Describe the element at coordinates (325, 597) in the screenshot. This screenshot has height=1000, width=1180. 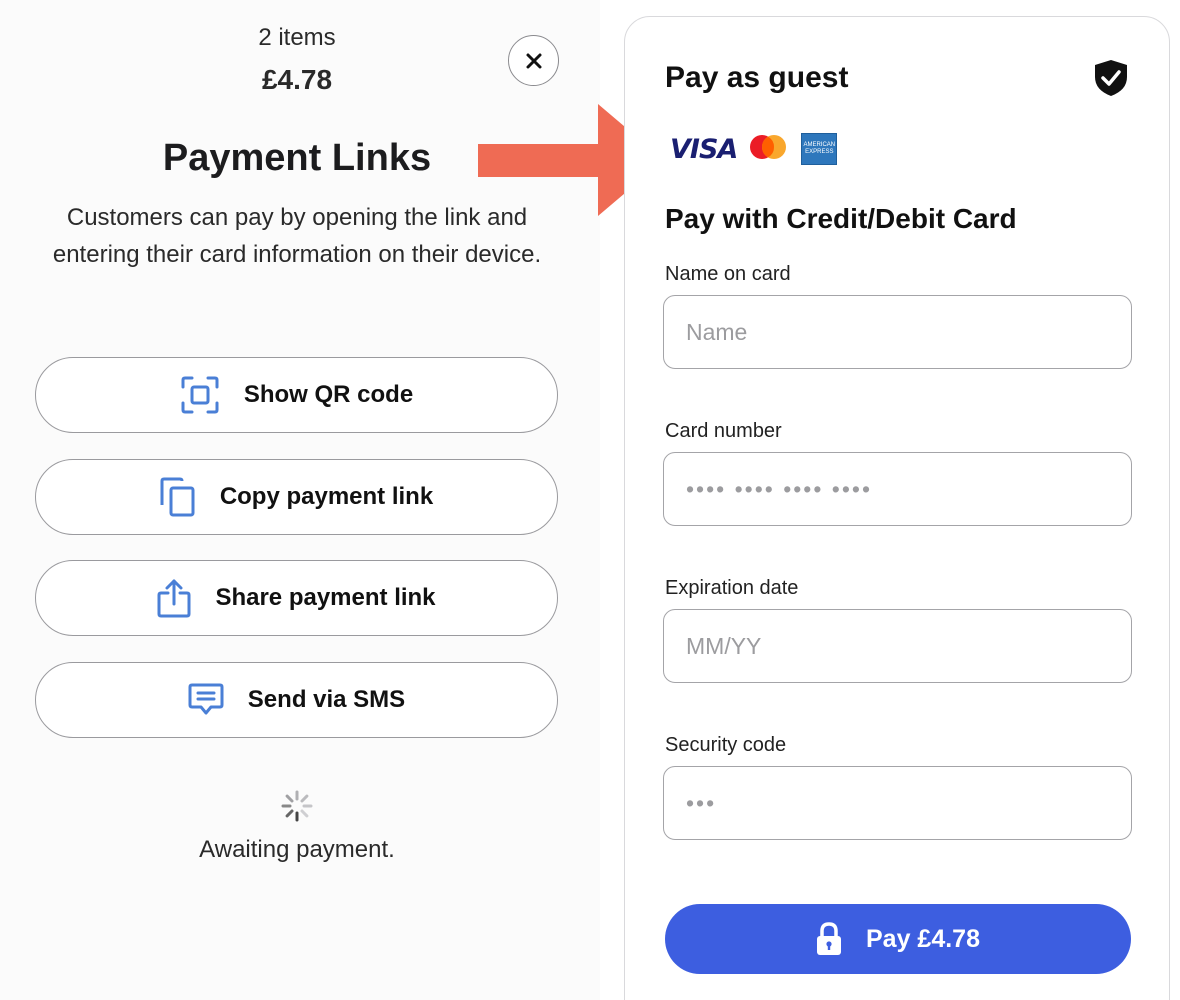
I see `share-payment-link-label: Share payment link` at that location.